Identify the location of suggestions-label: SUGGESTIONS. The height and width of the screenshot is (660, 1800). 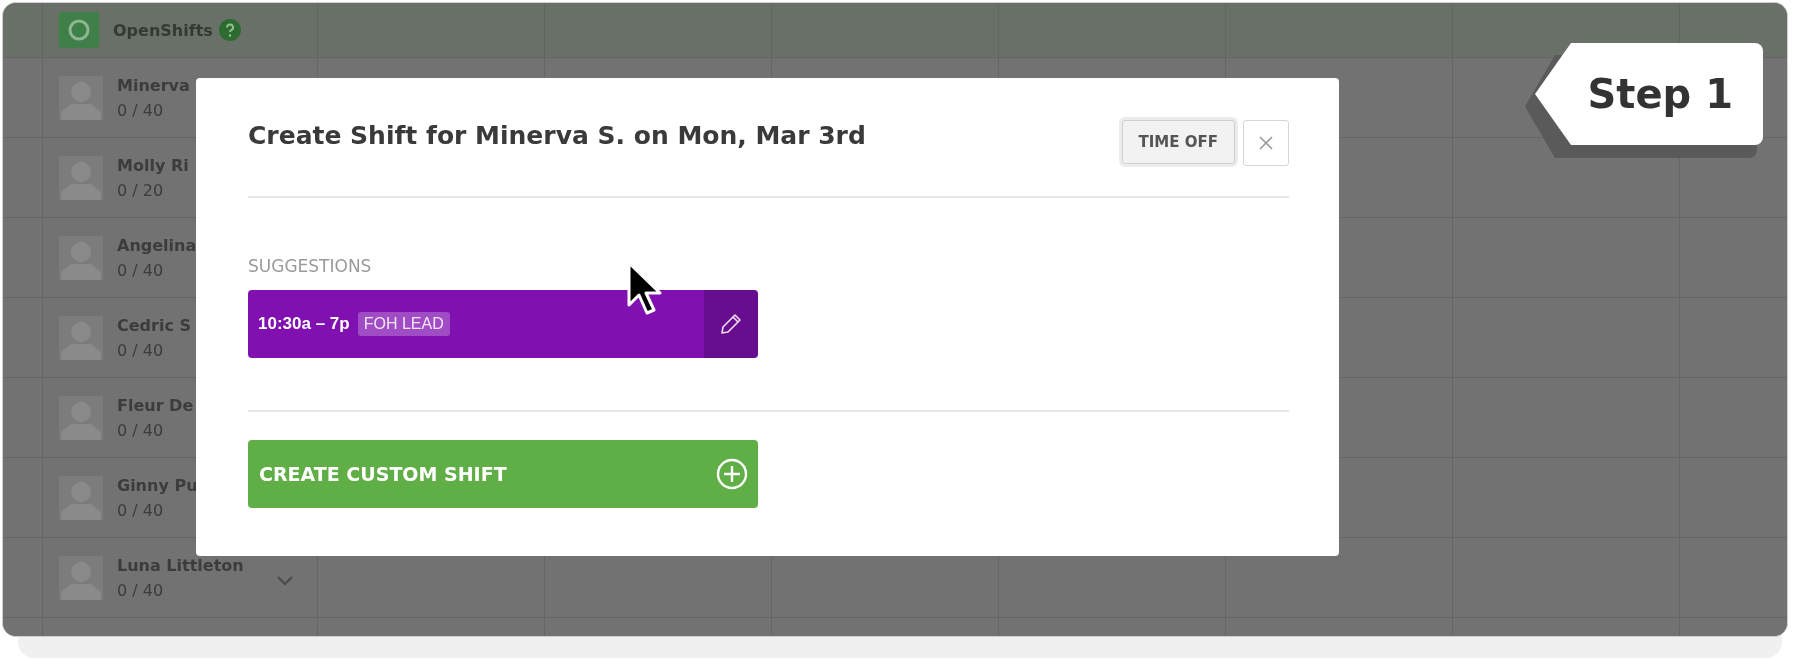
(310, 266).